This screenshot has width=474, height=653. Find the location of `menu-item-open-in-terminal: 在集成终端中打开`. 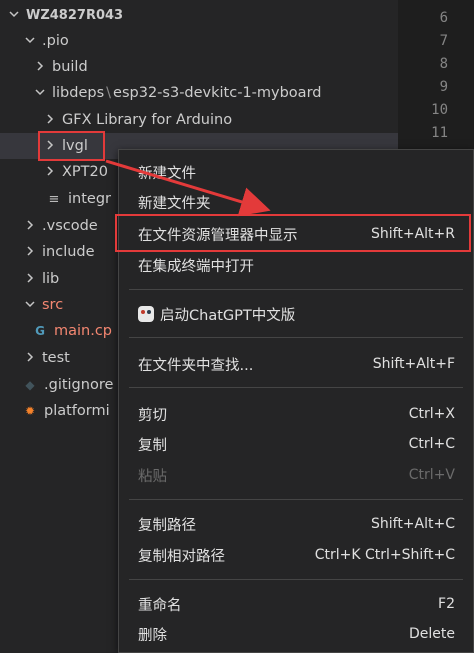

menu-item-open-in-terminal: 在集成终端中打开 is located at coordinates (296, 265).